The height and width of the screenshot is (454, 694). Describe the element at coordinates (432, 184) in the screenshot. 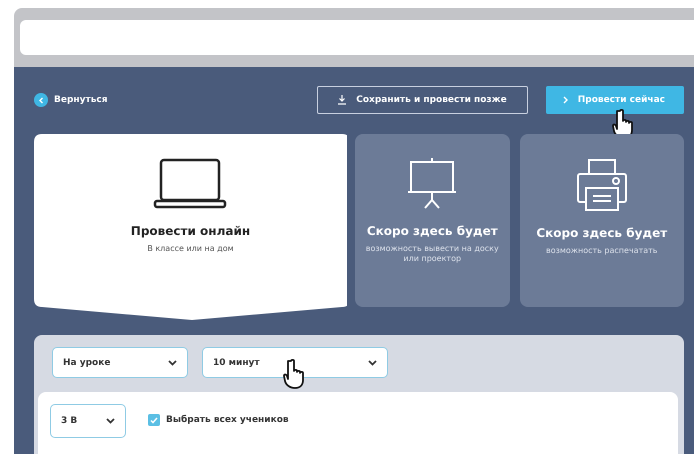

I see `projector-screen-icon` at that location.